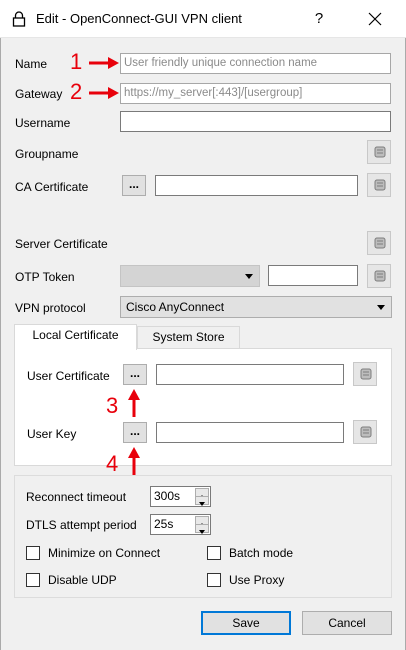 The height and width of the screenshot is (650, 406). What do you see at coordinates (45, 277) in the screenshot?
I see `otp-token-label: OTP Token` at bounding box center [45, 277].